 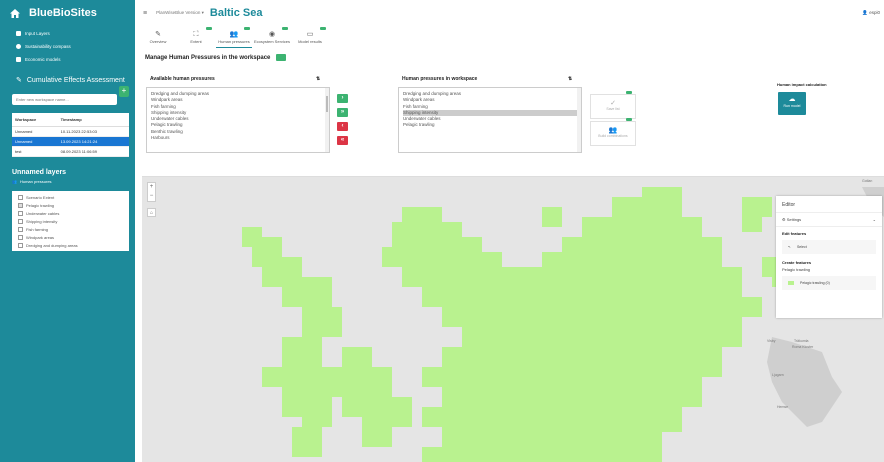 I want to click on workspace-name: Unnamed, so click(x=35, y=141).